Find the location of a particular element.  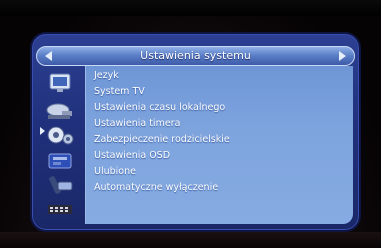

bottom-bezel is located at coordinates (190, 240).